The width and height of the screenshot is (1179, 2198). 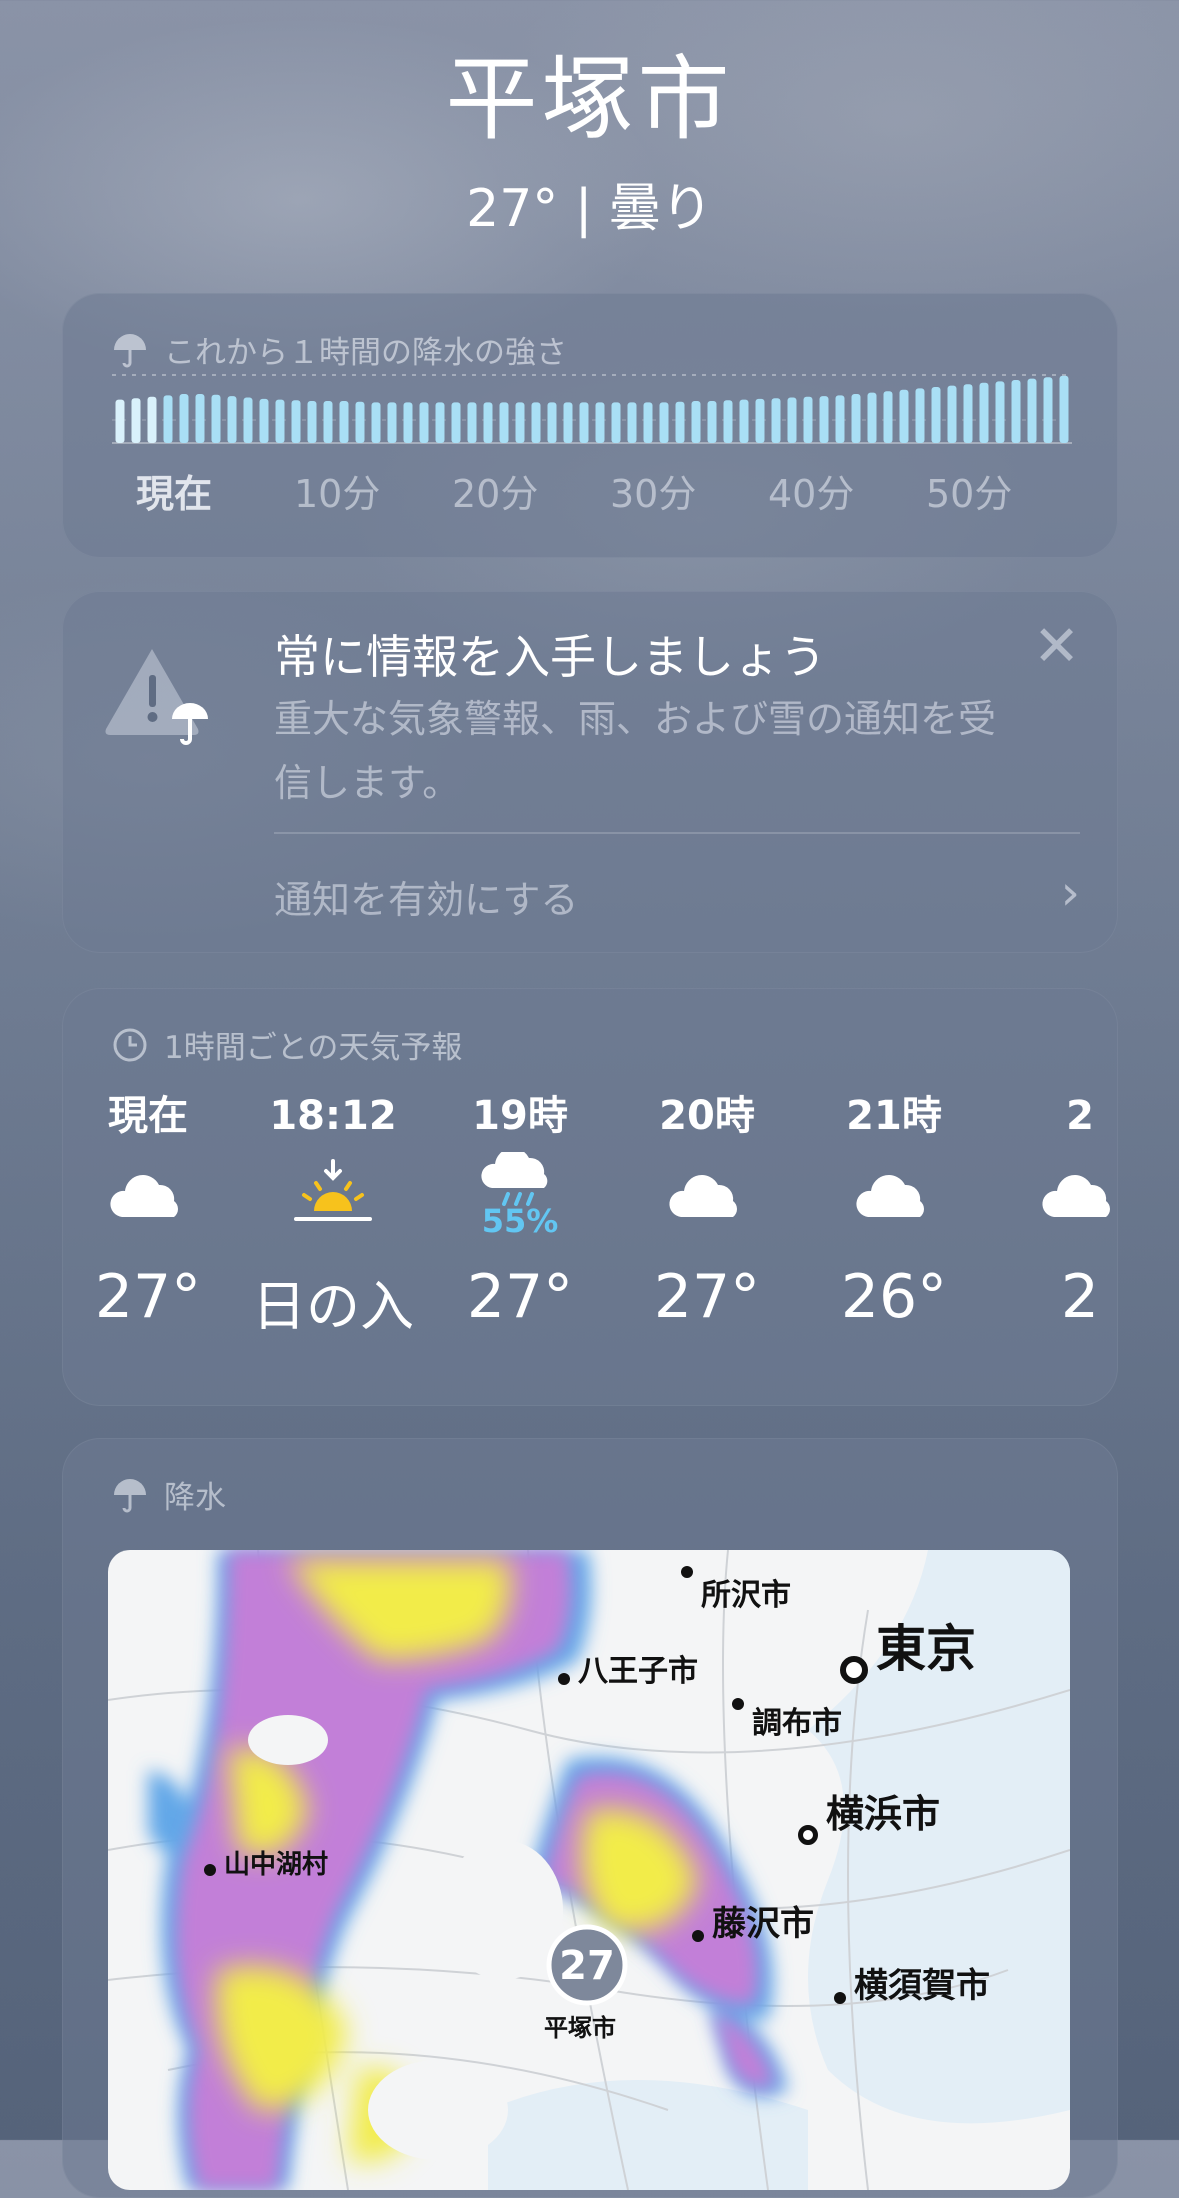 What do you see at coordinates (1070, 893) in the screenshot?
I see `chevron-right-icon: ›` at bounding box center [1070, 893].